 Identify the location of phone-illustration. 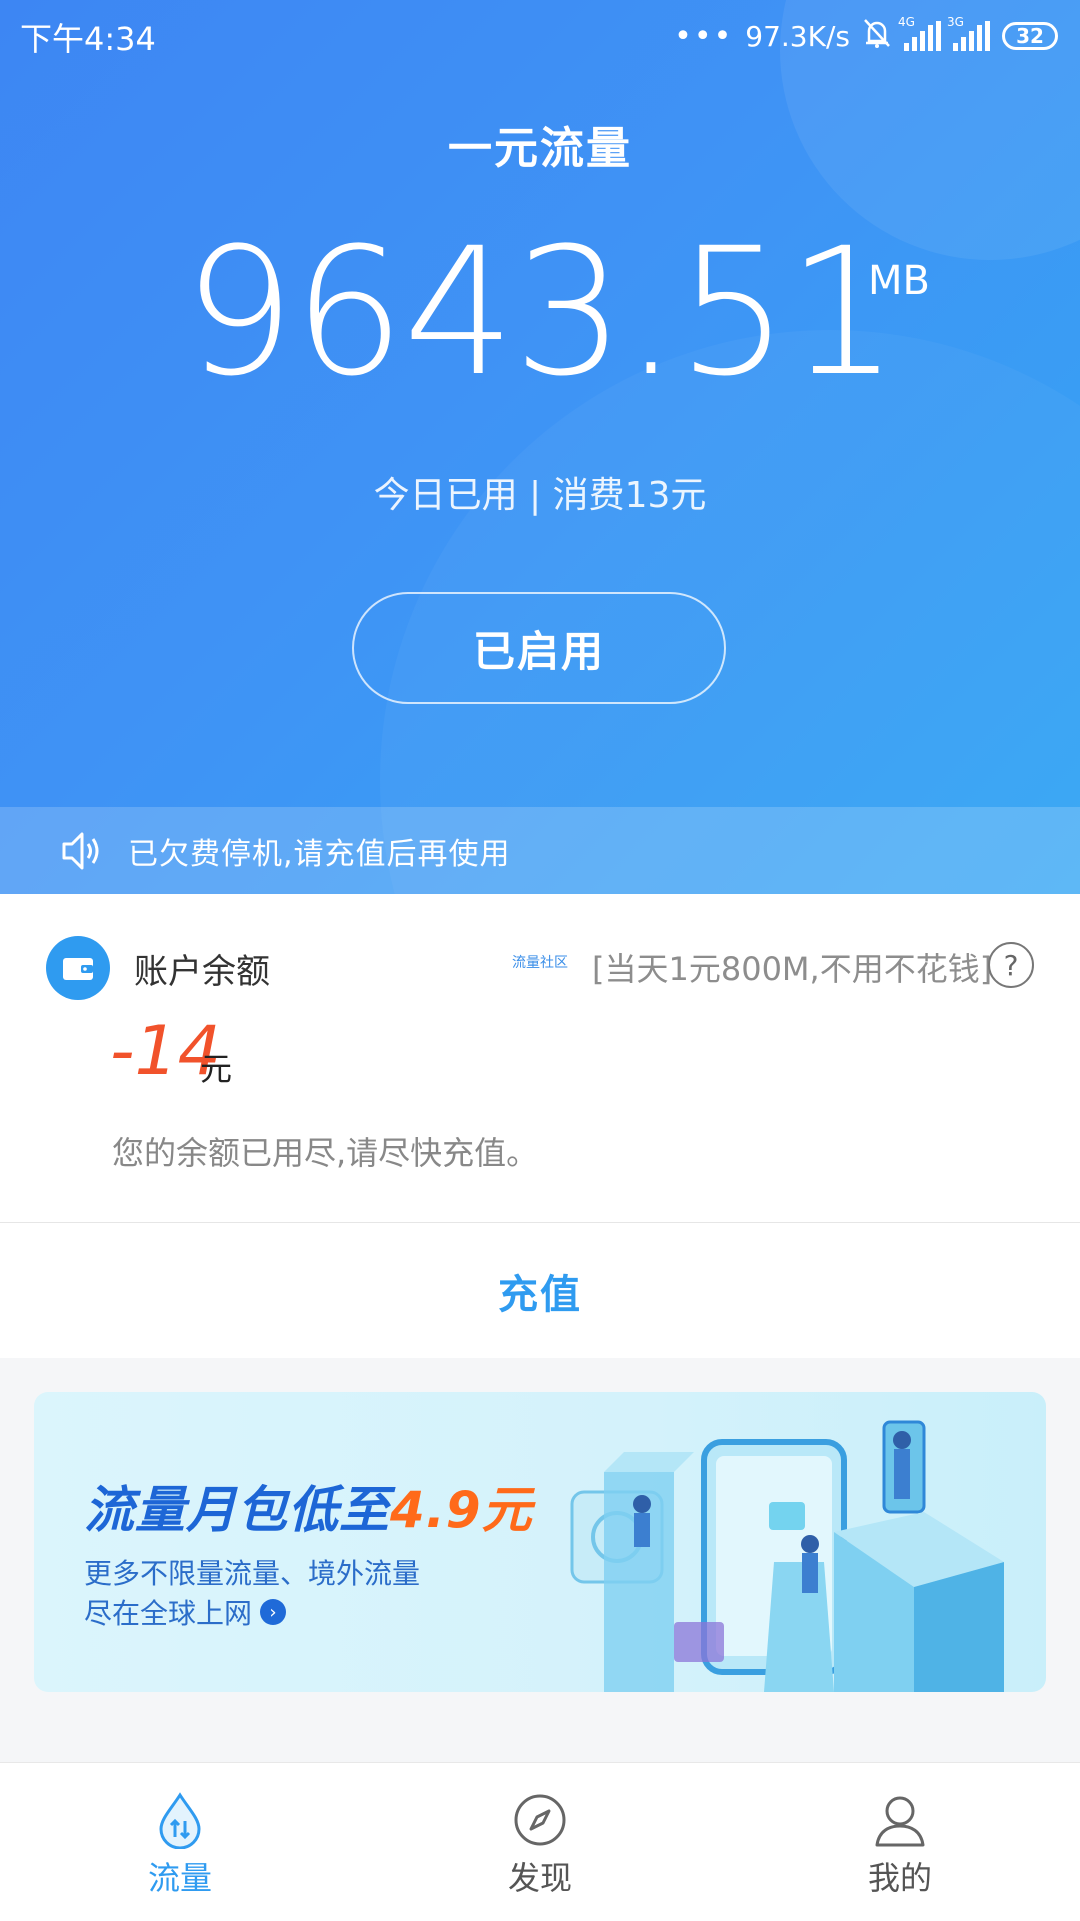
(787, 1556).